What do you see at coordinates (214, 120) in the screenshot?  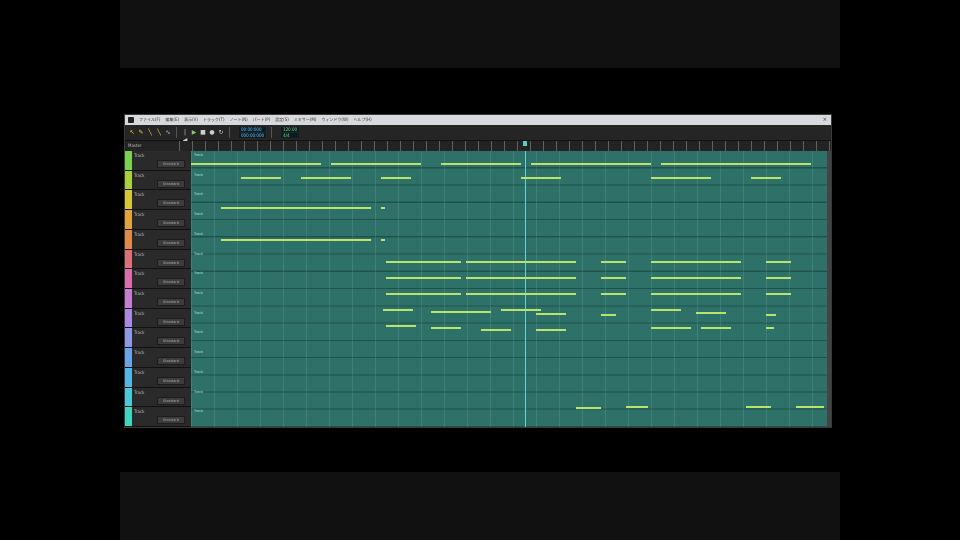 I see `menu-track: トラック(T)` at bounding box center [214, 120].